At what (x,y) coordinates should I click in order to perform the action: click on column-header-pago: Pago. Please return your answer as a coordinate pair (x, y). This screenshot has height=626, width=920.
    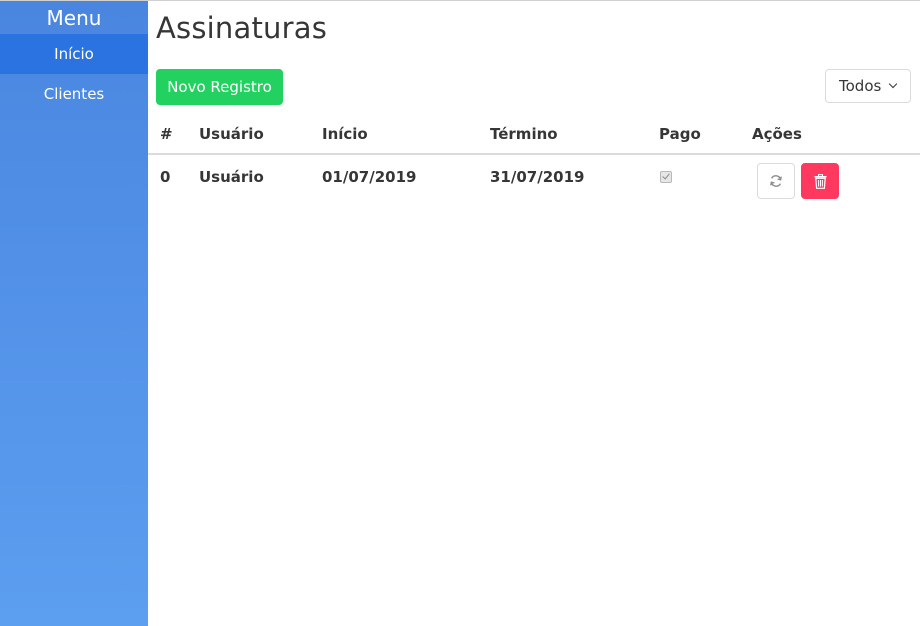
    Looking at the image, I should click on (680, 133).